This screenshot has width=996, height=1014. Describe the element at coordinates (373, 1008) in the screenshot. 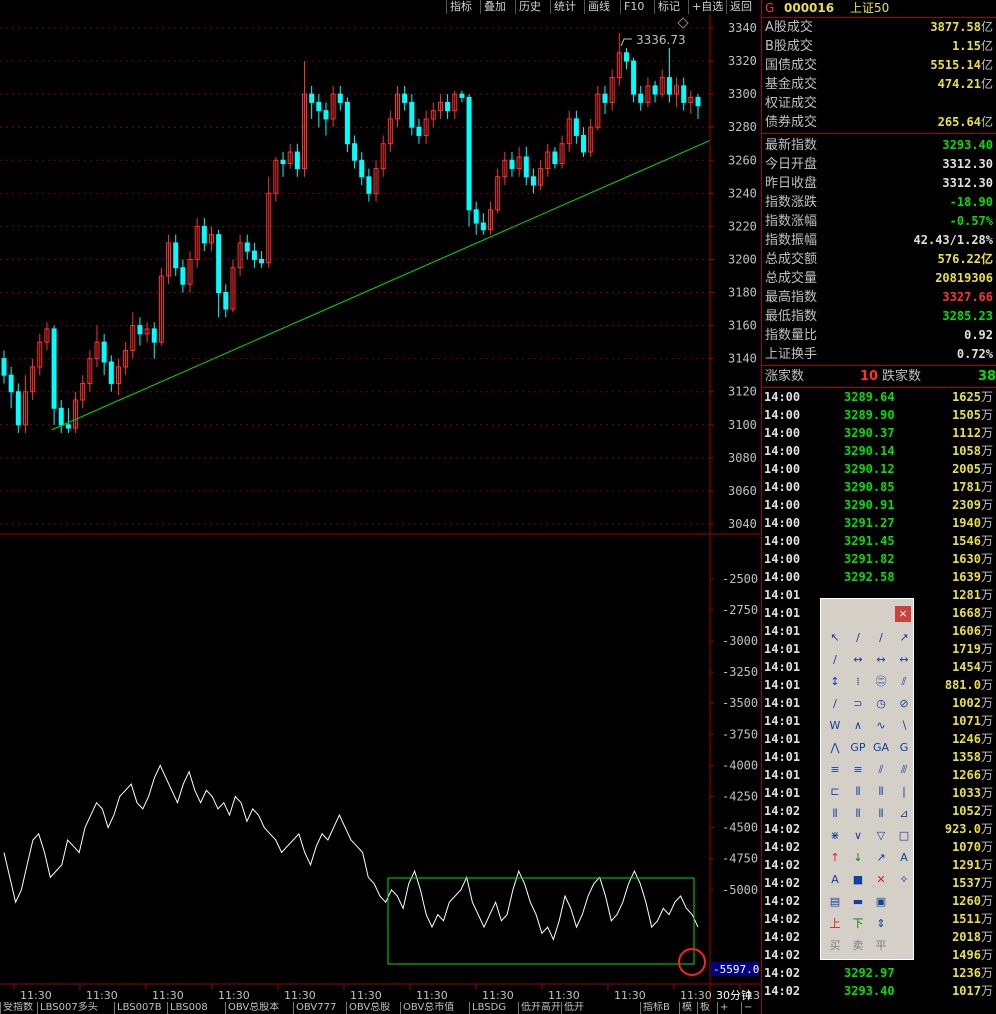

I see `indicator-tab: OBV总股` at that location.